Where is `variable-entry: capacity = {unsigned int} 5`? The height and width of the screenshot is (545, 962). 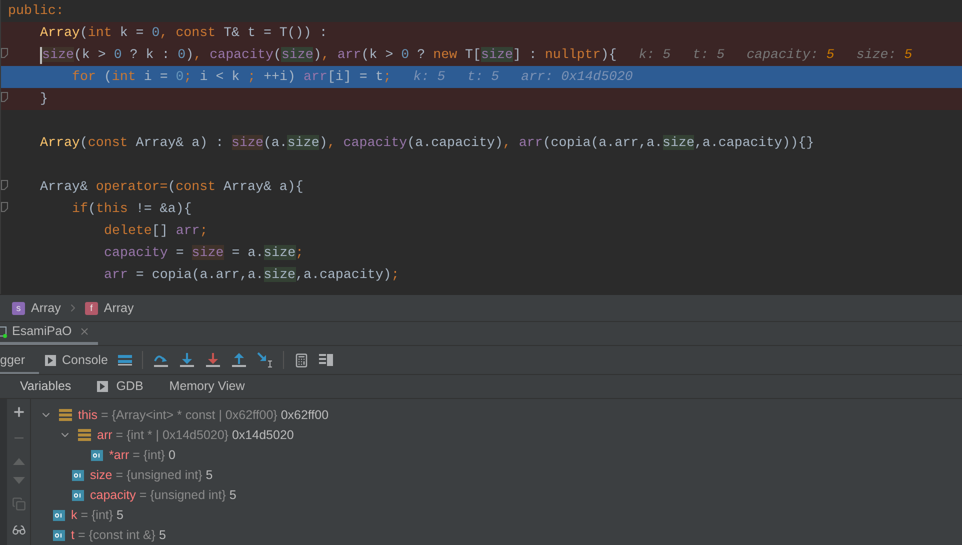
variable-entry: capacity = {unsigned int} 5 is located at coordinates (163, 495).